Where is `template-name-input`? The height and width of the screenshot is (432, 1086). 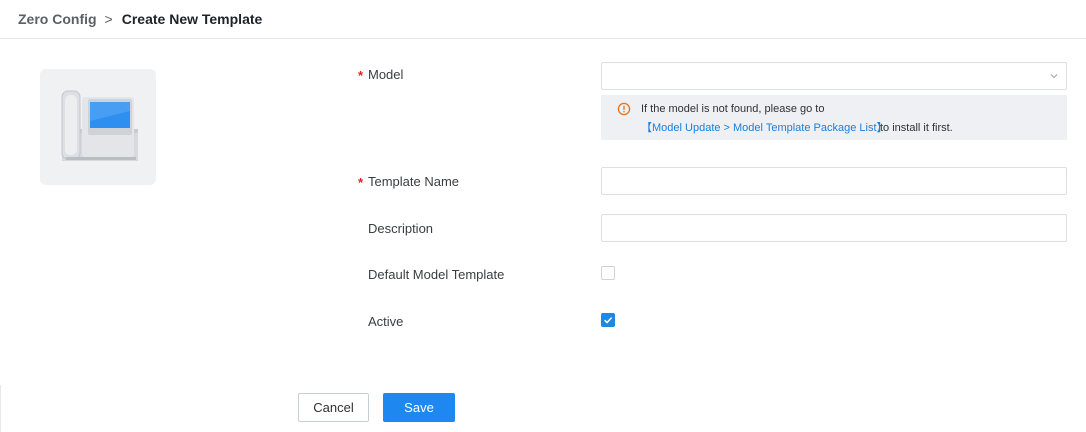
template-name-input is located at coordinates (834, 181).